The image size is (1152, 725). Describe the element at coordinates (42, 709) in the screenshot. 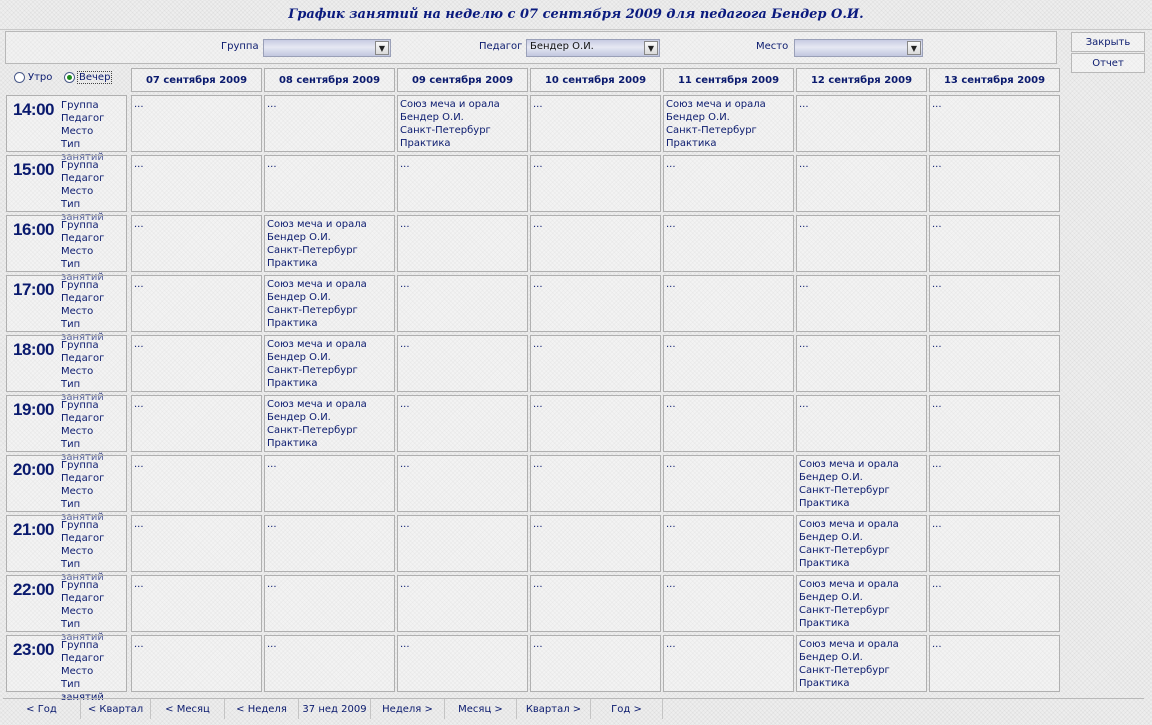

I see `prev-year-button: < Год` at that location.